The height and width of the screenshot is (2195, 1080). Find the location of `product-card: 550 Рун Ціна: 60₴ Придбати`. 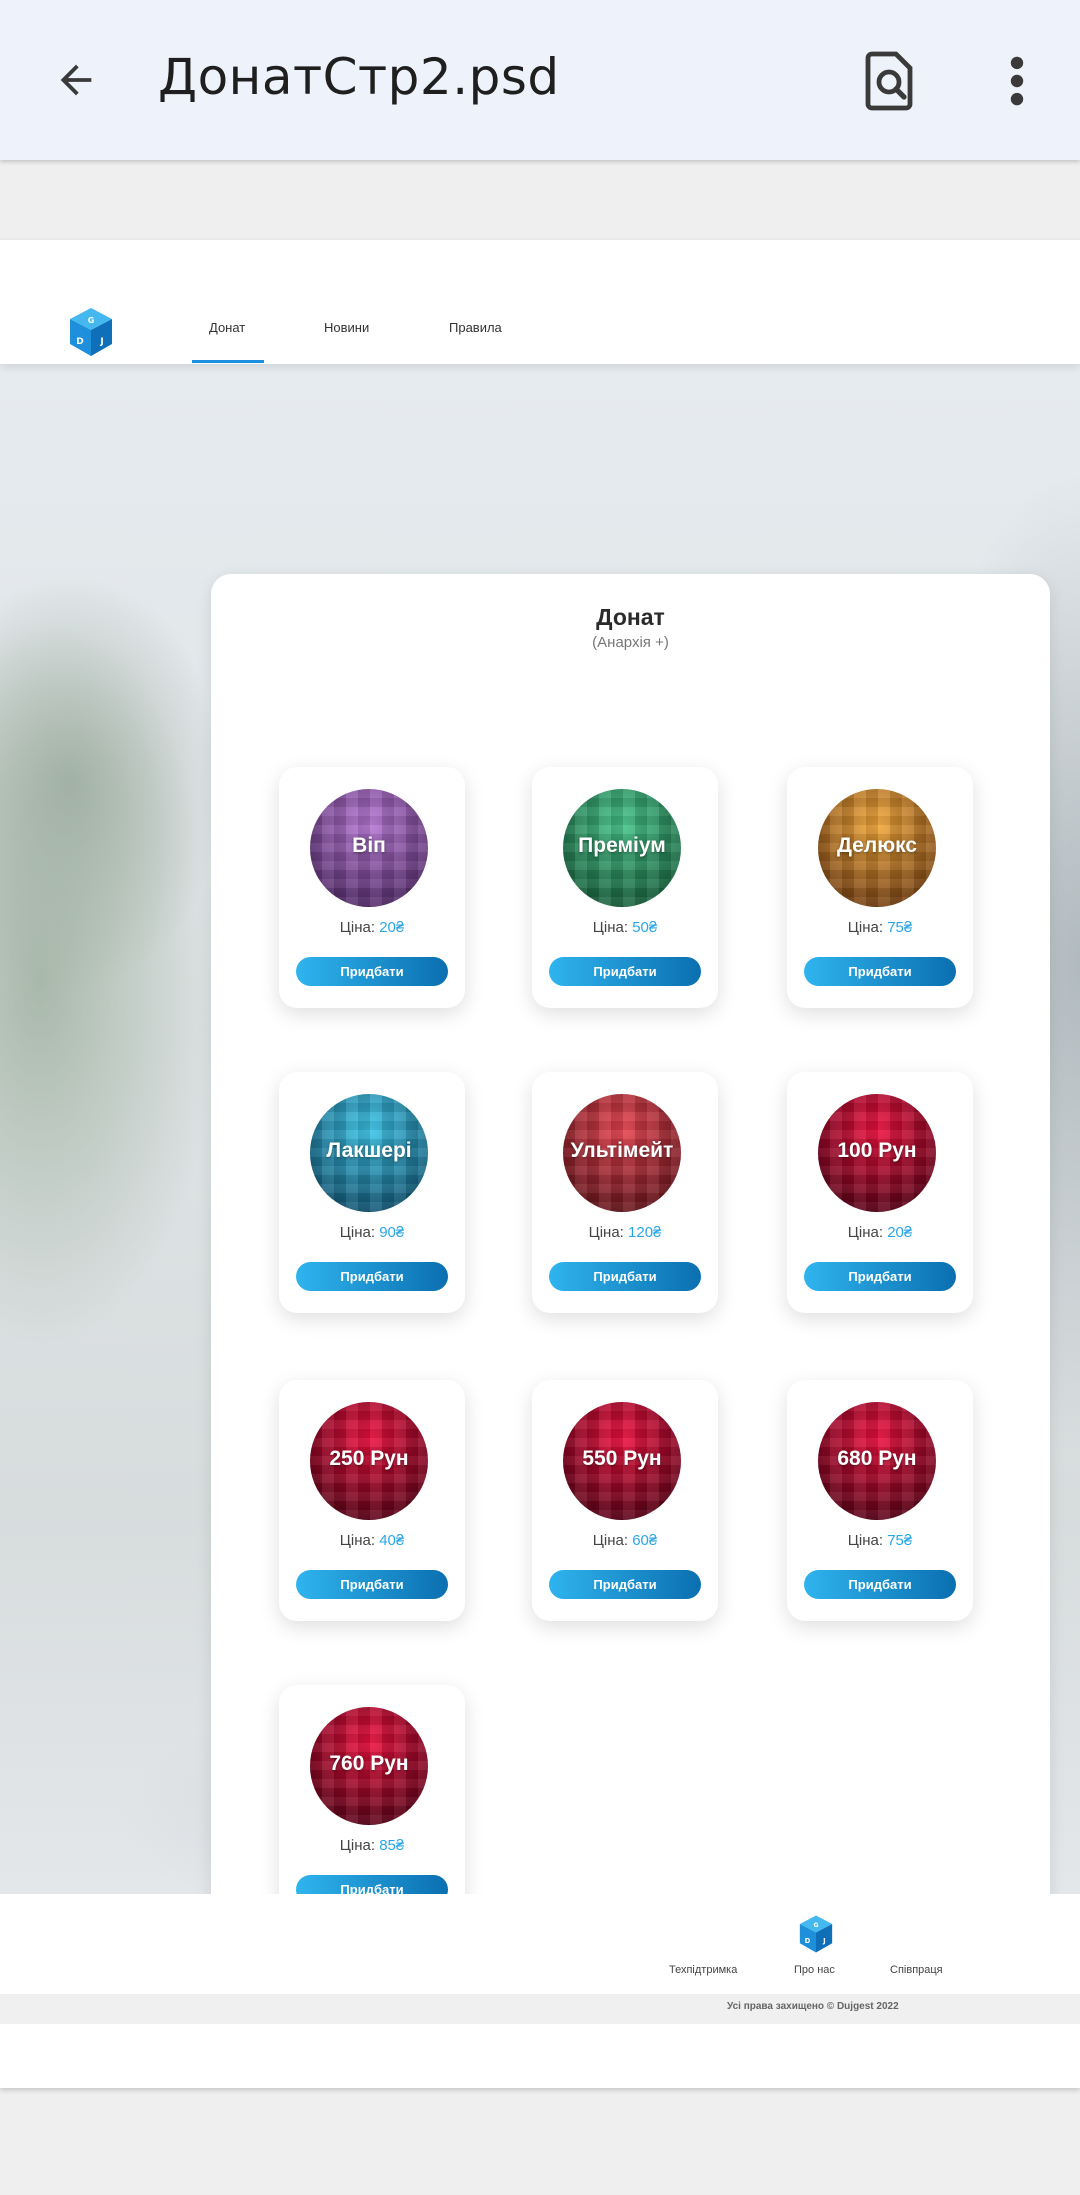

product-card: 550 Рун Ціна: 60₴ Придбати is located at coordinates (625, 1500).